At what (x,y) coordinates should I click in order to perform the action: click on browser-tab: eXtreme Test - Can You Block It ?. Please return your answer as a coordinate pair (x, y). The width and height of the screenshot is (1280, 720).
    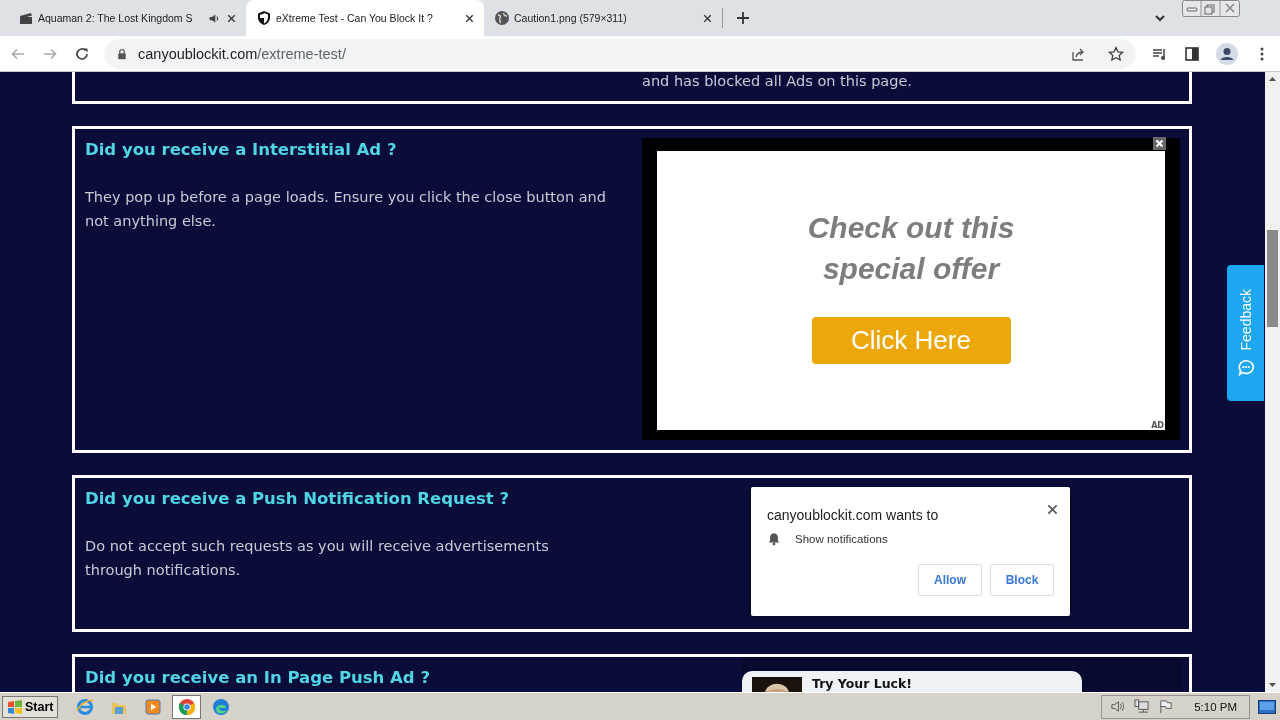
    Looking at the image, I should click on (365, 18).